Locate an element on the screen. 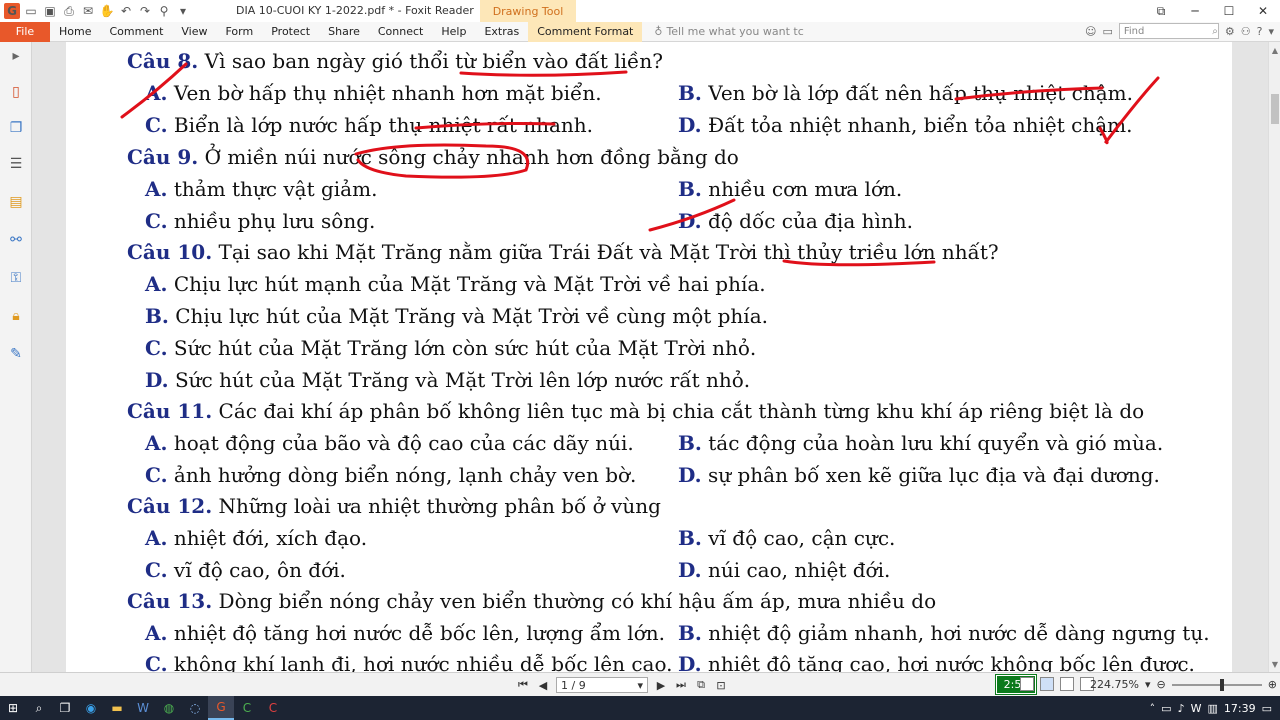 This screenshot has width=1280, height=720. network-icon: ▭ is located at coordinates (1166, 708).